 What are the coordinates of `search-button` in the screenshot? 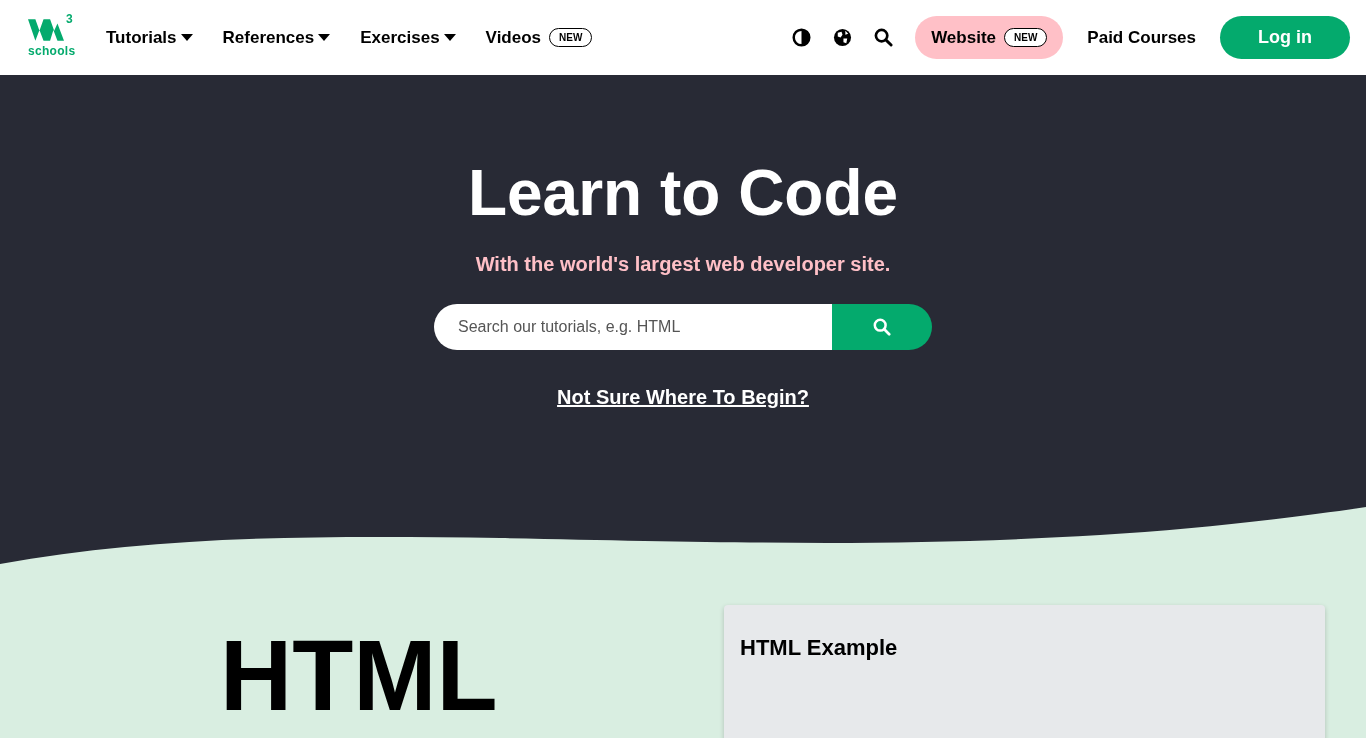 It's located at (882, 327).